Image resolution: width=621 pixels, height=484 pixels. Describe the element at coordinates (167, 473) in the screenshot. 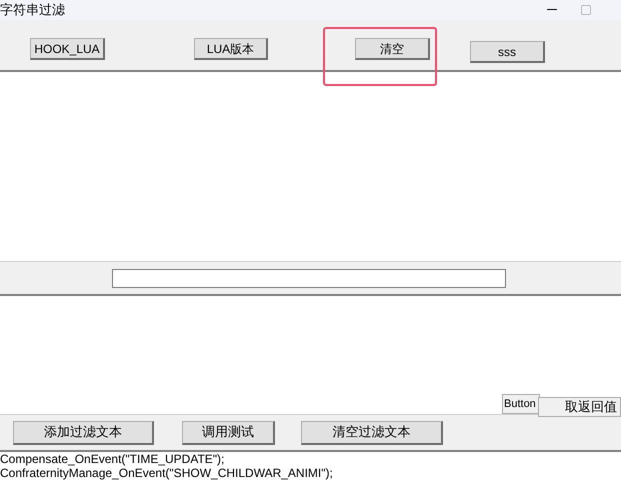

I see `log-line: ConfraternityManage_OnEvent("SHOW_CHILDWAR_ANIMI");` at that location.